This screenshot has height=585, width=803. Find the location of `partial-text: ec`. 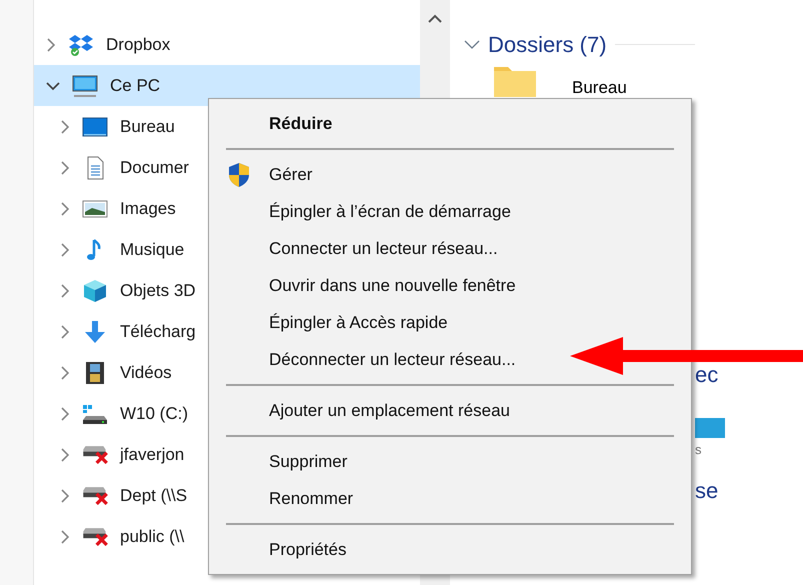

partial-text: ec is located at coordinates (707, 375).